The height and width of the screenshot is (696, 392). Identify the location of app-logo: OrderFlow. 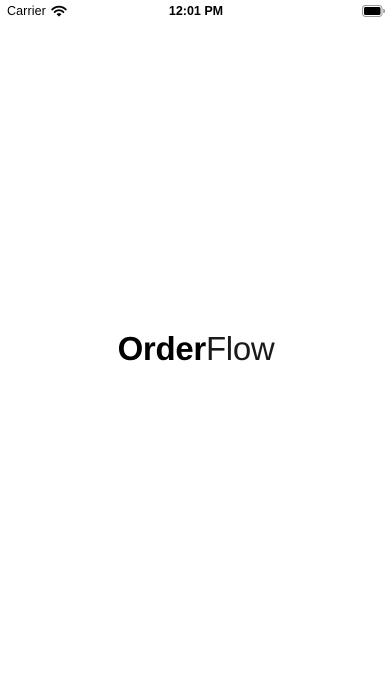
(196, 349).